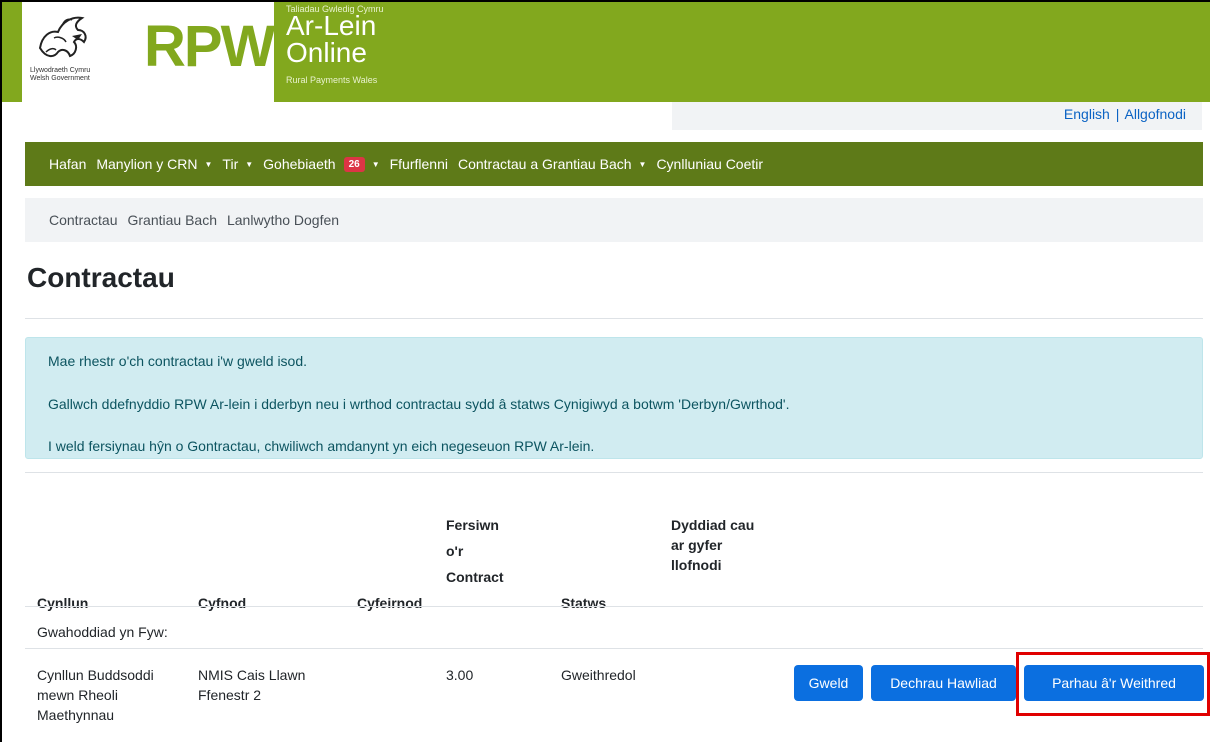  I want to click on nav-item-label: Hafan, so click(68, 164).